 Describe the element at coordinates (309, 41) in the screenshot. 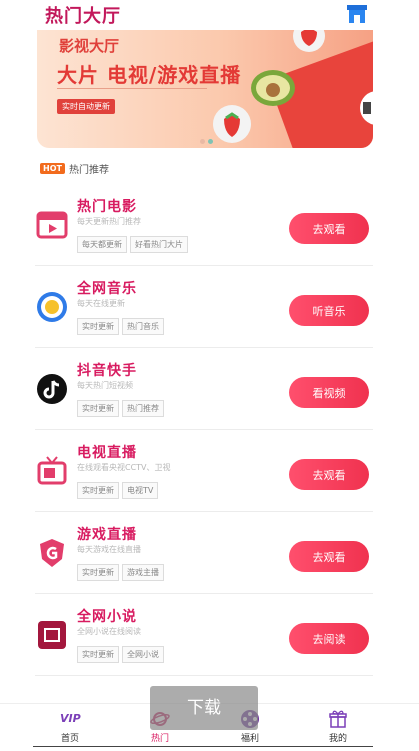

I see `strawberry-plate-icon` at that location.